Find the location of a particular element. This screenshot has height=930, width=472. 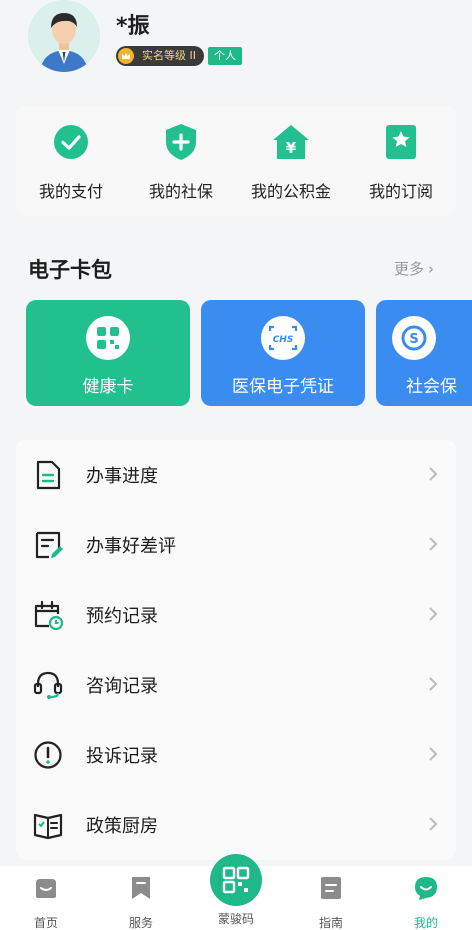

quick-action-housing-fund: ¥ 我的公积金 is located at coordinates (291, 162).